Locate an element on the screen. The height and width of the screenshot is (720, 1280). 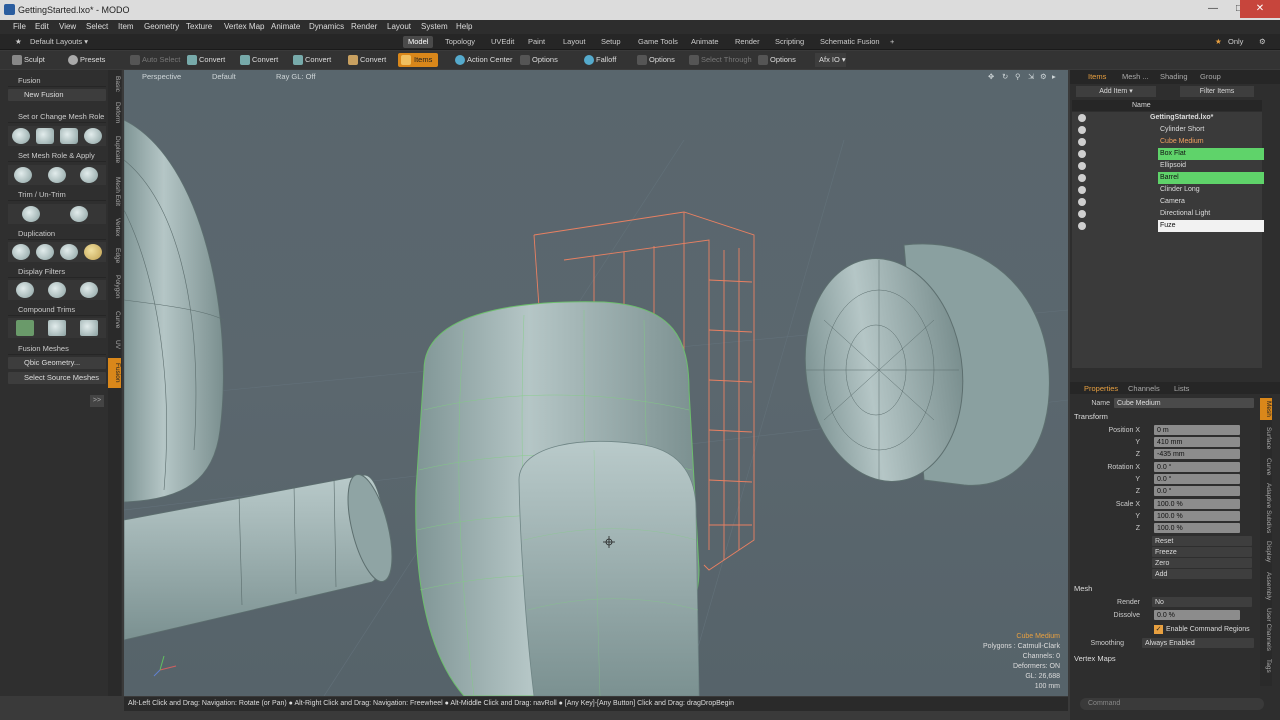
menu-render: Render is located at coordinates (364, 26).